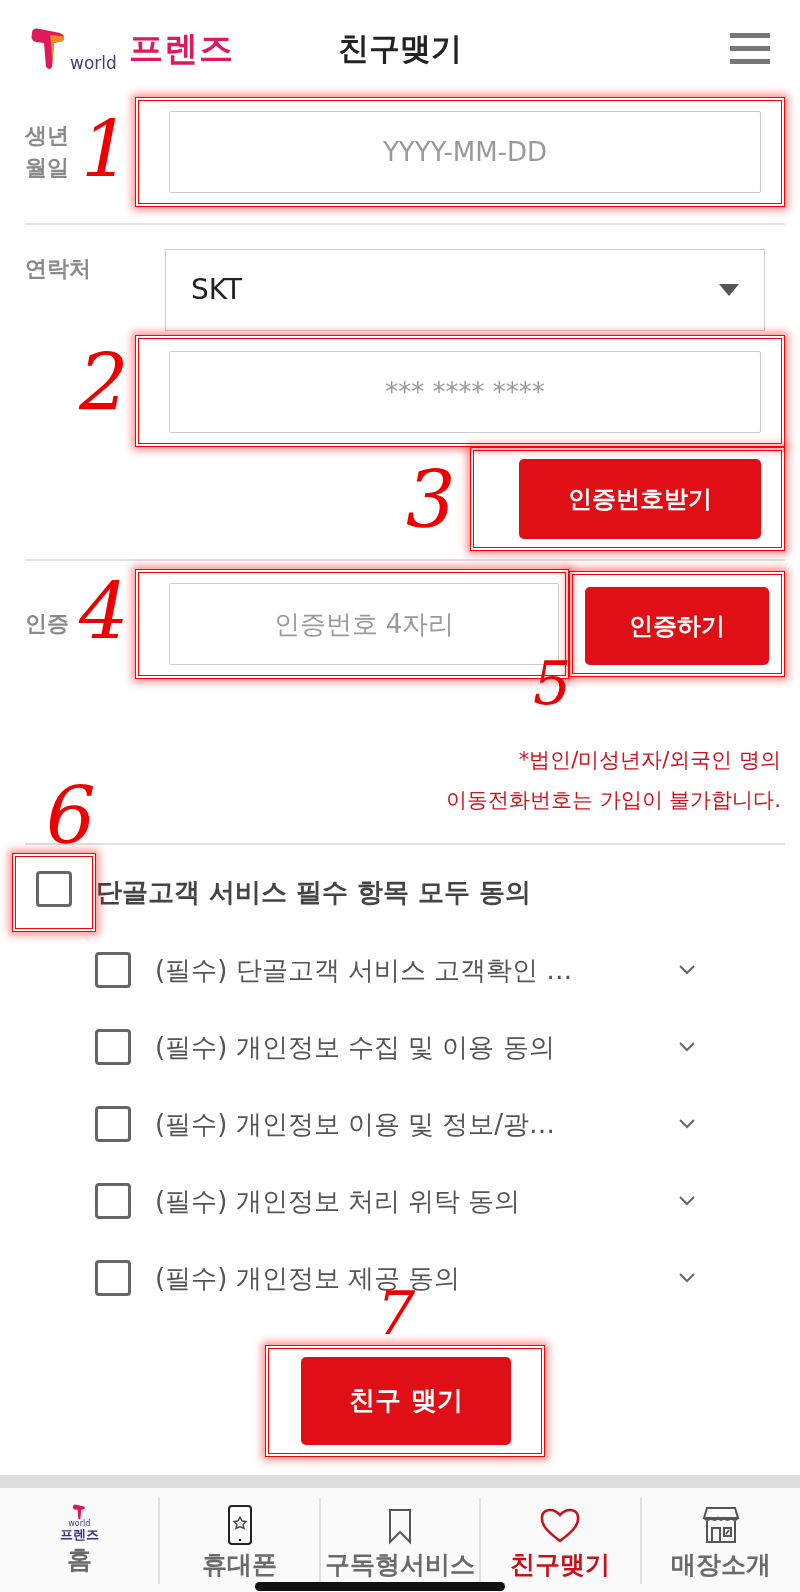 The width and height of the screenshot is (800, 1592). Describe the element at coordinates (240, 1565) in the screenshot. I see `nav-tab: 휴대폰` at that location.